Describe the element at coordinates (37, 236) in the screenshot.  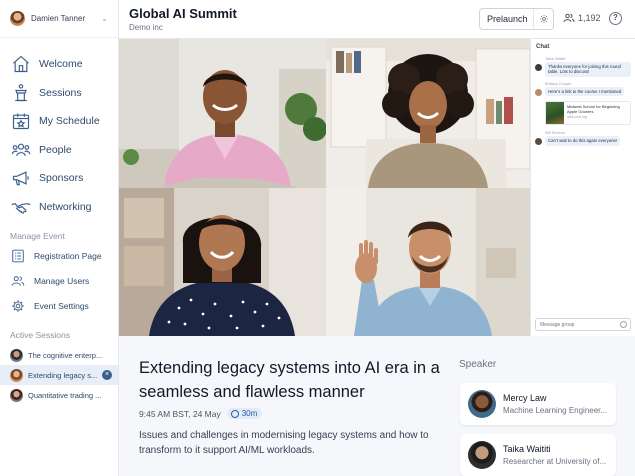
I see `manage-event-heading: Manage Event` at that location.